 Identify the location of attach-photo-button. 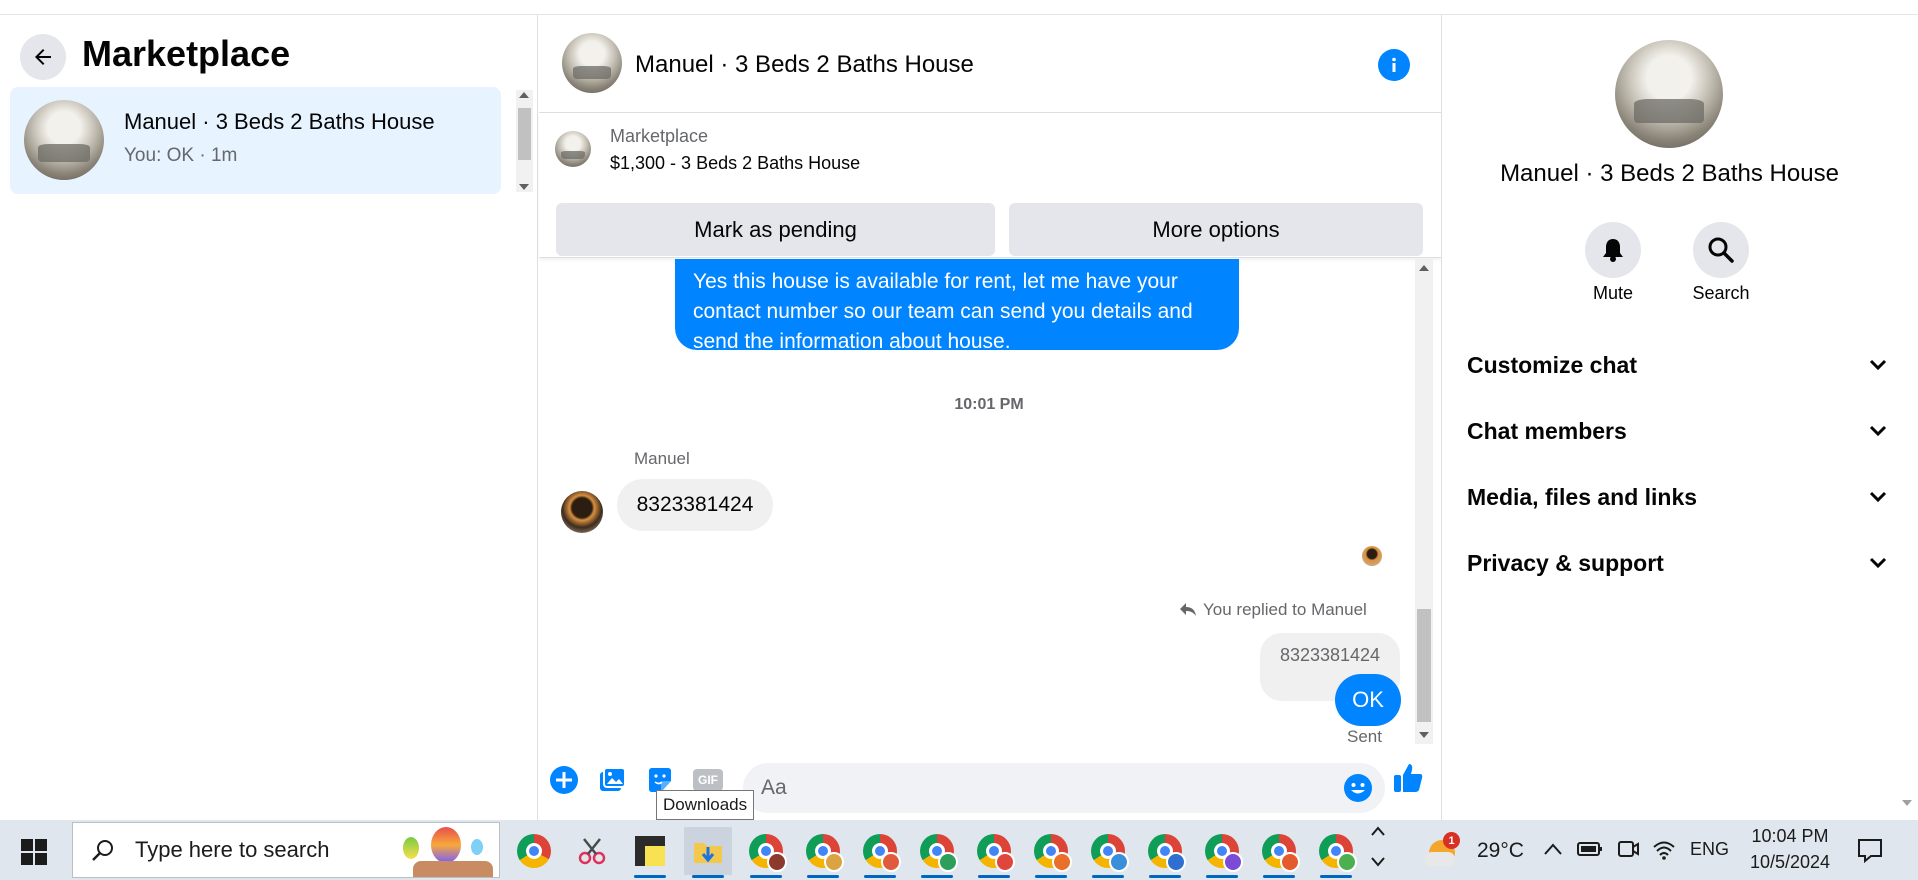
(612, 780).